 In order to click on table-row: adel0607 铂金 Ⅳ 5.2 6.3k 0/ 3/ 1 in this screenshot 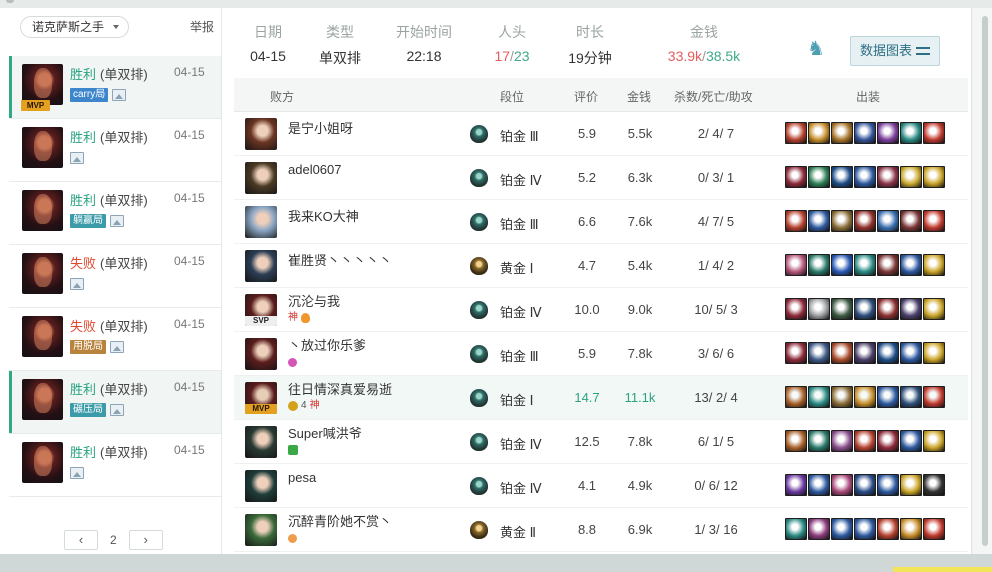, I will do `click(601, 178)`.